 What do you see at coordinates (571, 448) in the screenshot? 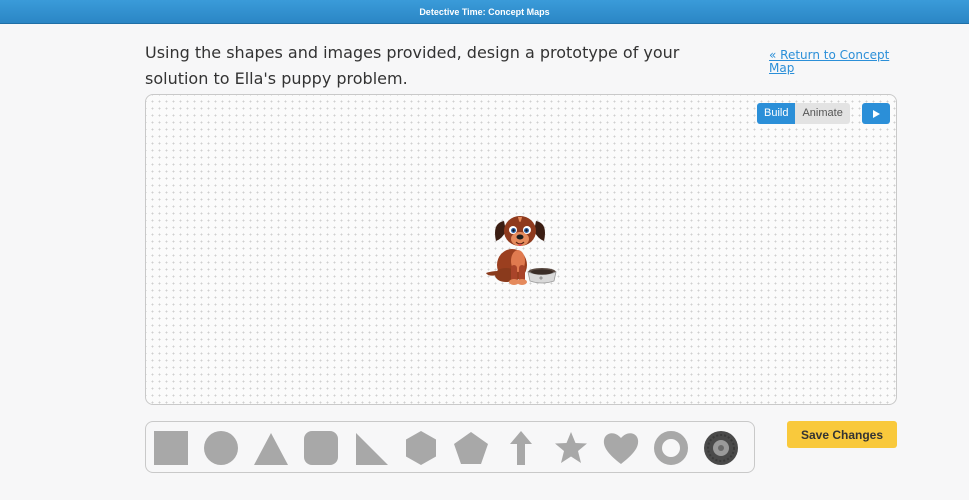
I see `star-shape-icon` at bounding box center [571, 448].